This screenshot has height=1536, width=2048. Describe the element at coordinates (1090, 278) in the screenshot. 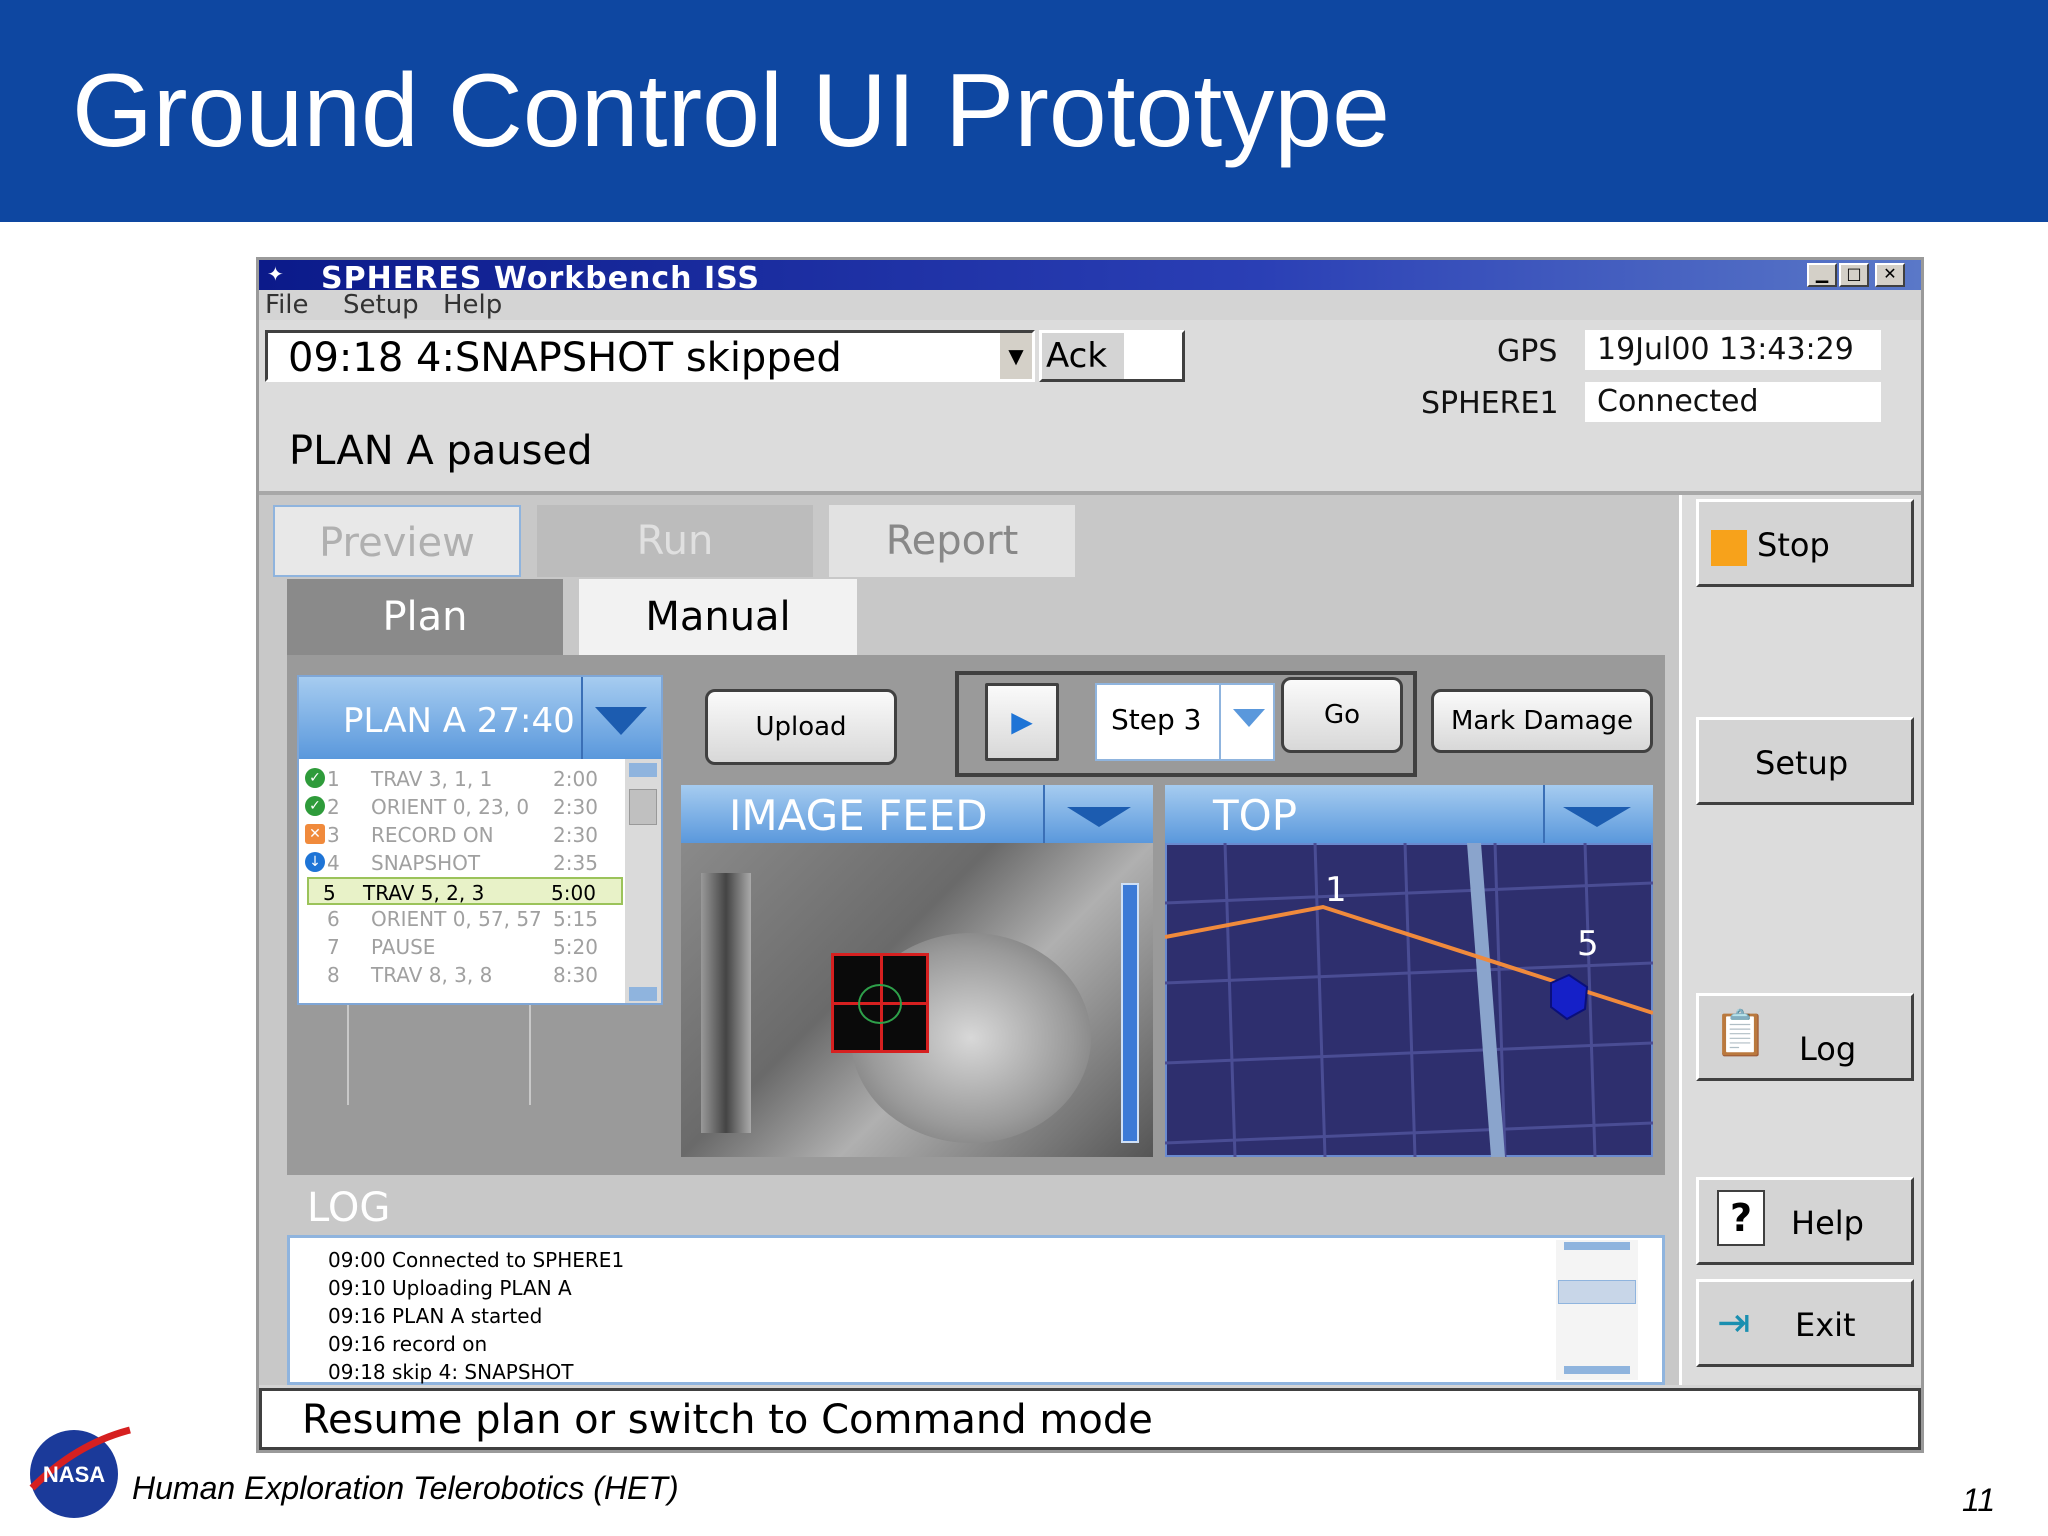

I see `title-bar: ✦ SPHERES Workbench ISS ▁ □ ✕` at that location.